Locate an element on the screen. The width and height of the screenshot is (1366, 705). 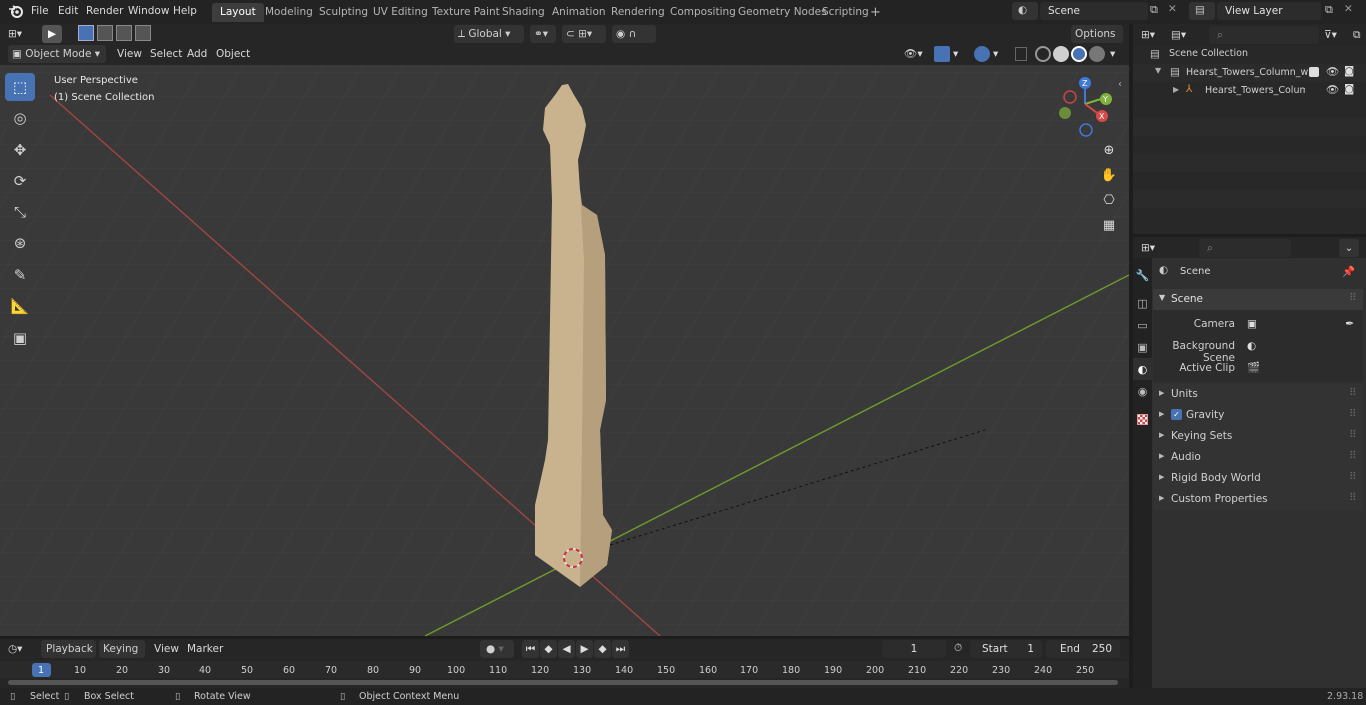
end-frame-field: End 250 is located at coordinates (1083, 649).